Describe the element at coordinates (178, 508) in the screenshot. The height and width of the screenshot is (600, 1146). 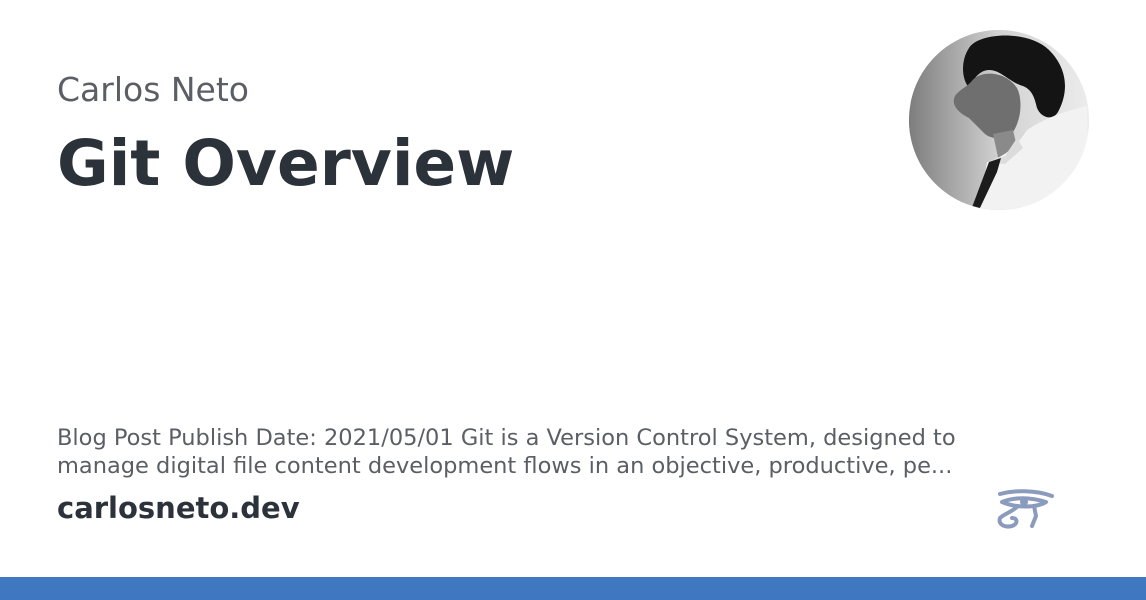
I see `site-domain: carlosneto.dev` at that location.